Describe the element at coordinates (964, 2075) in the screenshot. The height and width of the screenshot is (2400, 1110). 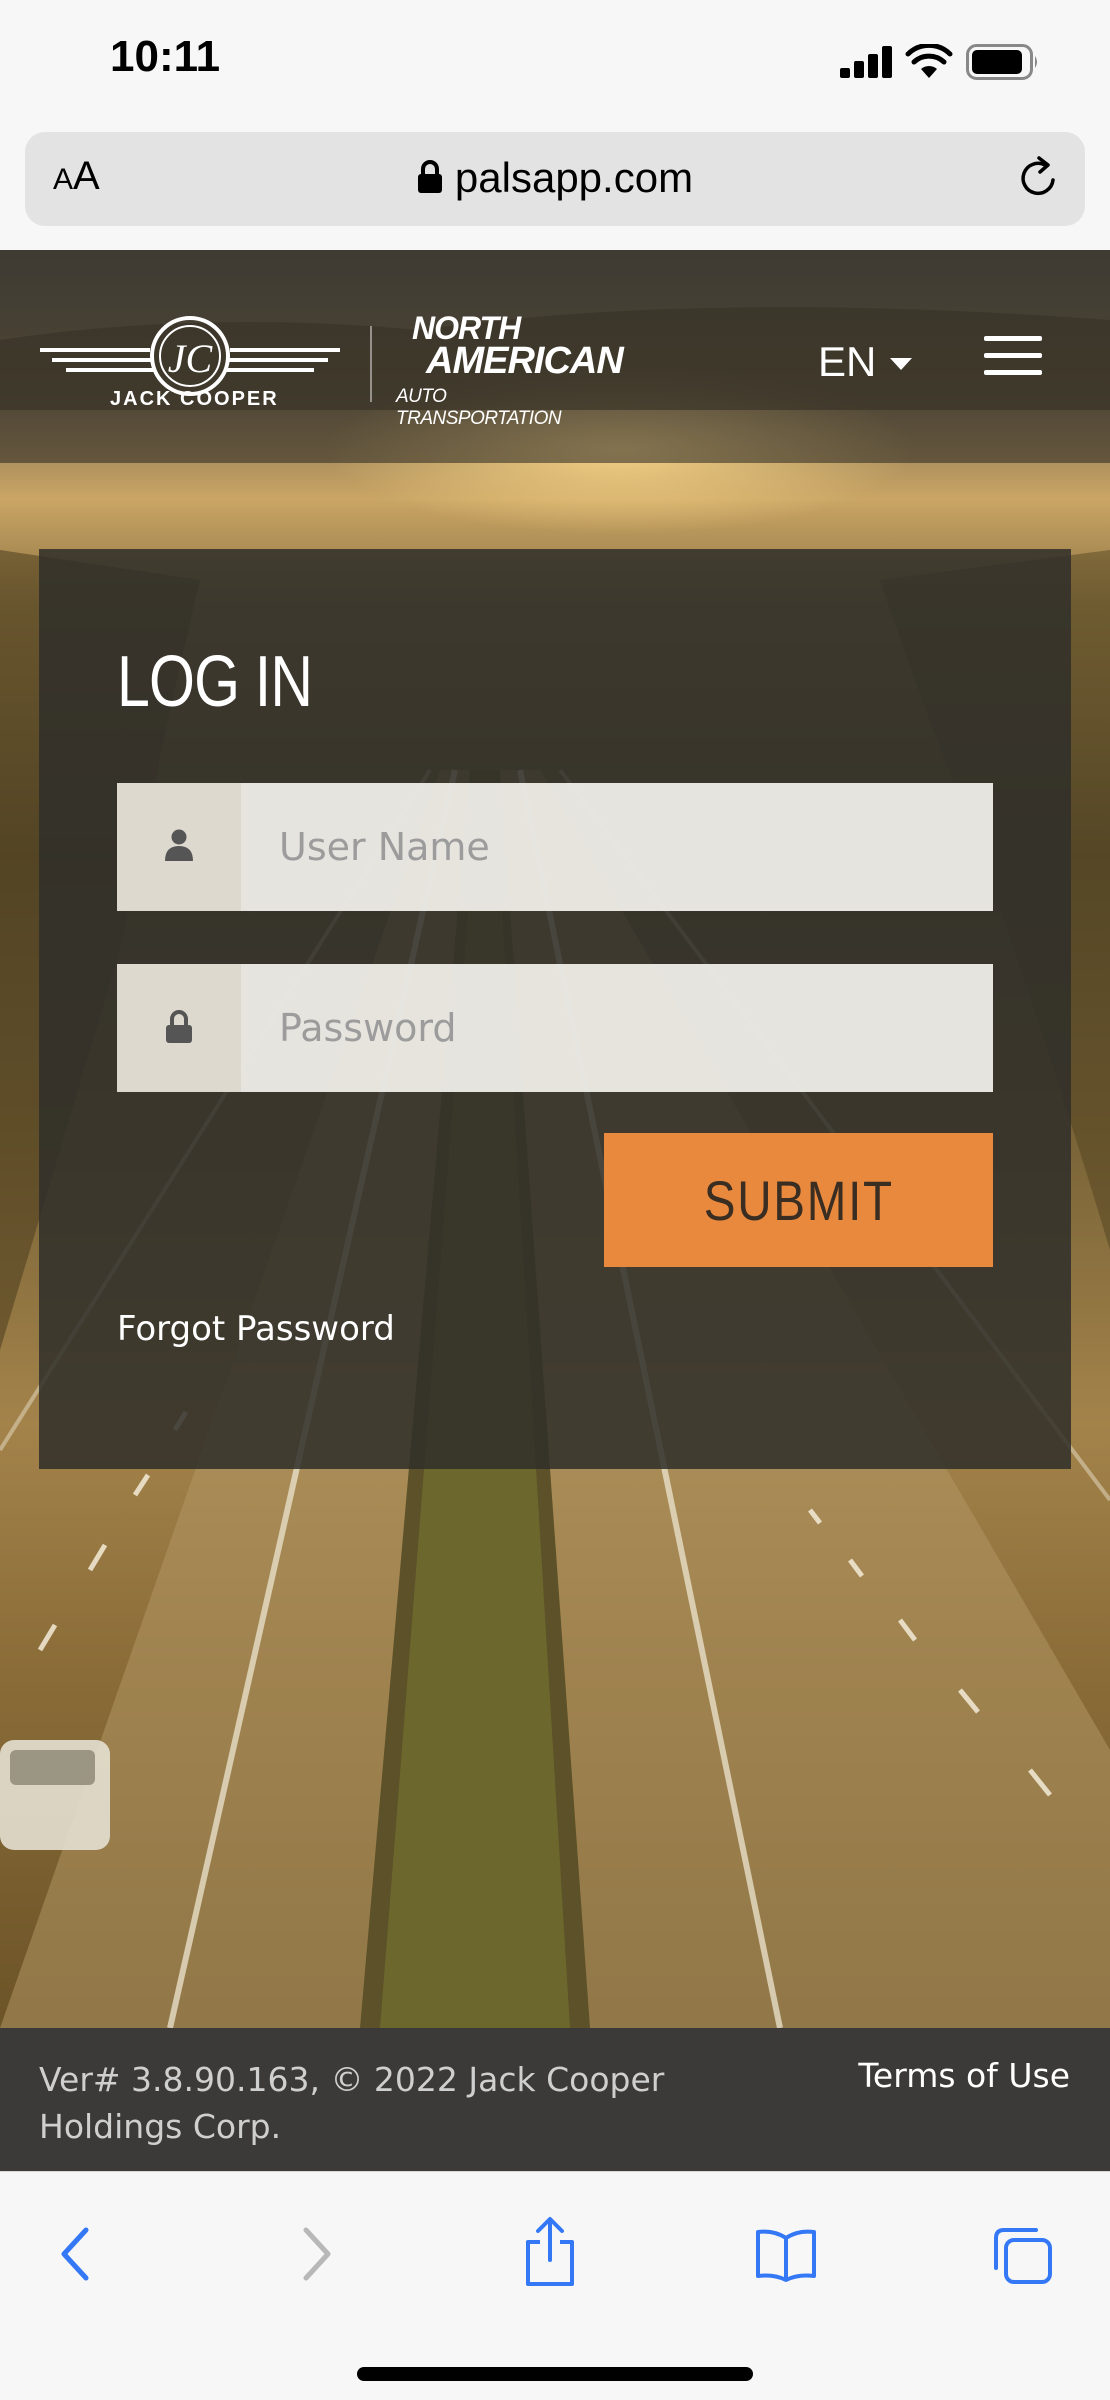
I see `terms-of-use-link: Terms of Use` at that location.